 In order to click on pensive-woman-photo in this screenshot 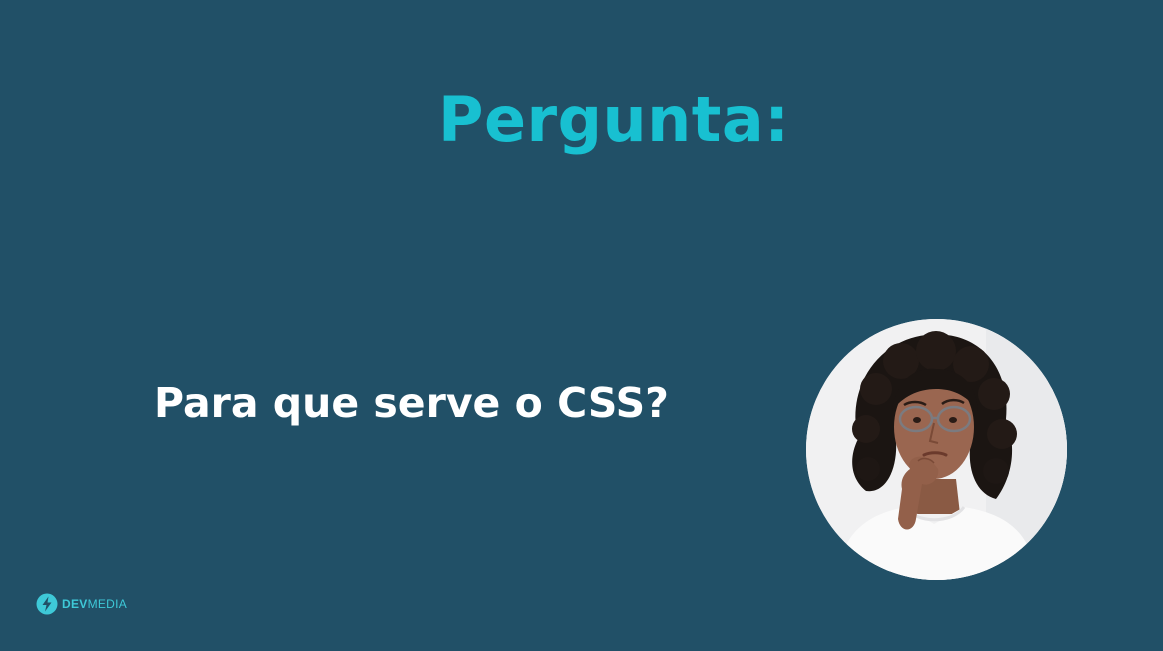, I will do `click(936, 449)`.